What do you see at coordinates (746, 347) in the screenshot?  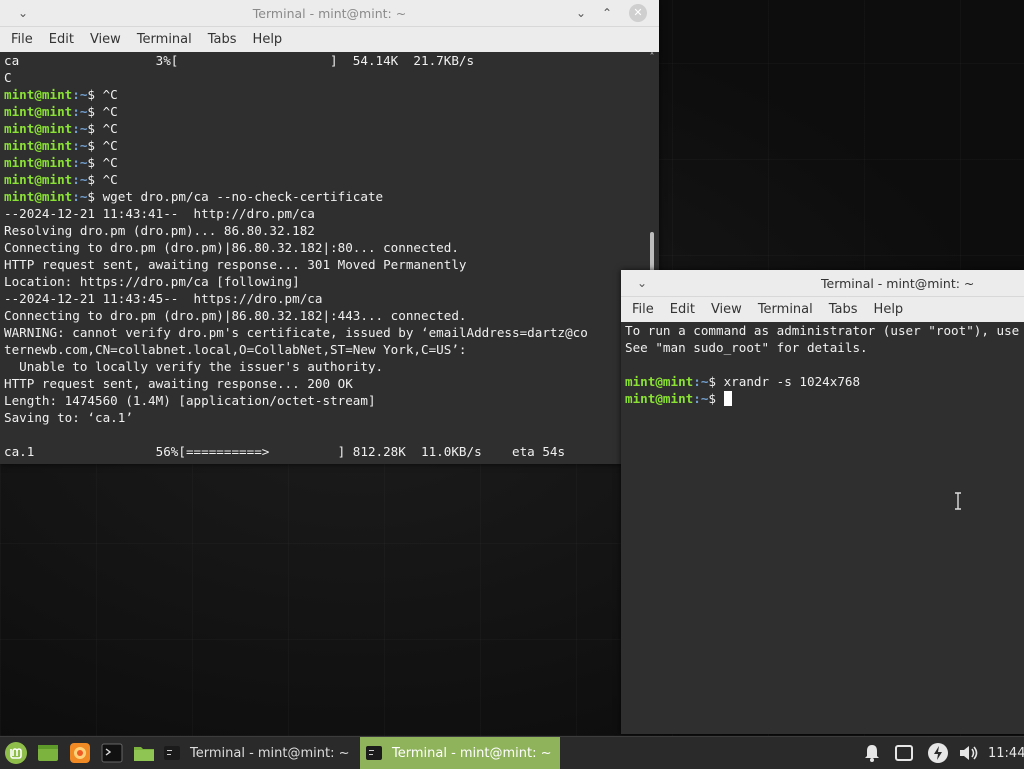 I see `line-text: See "man sudo_root" for details.` at bounding box center [746, 347].